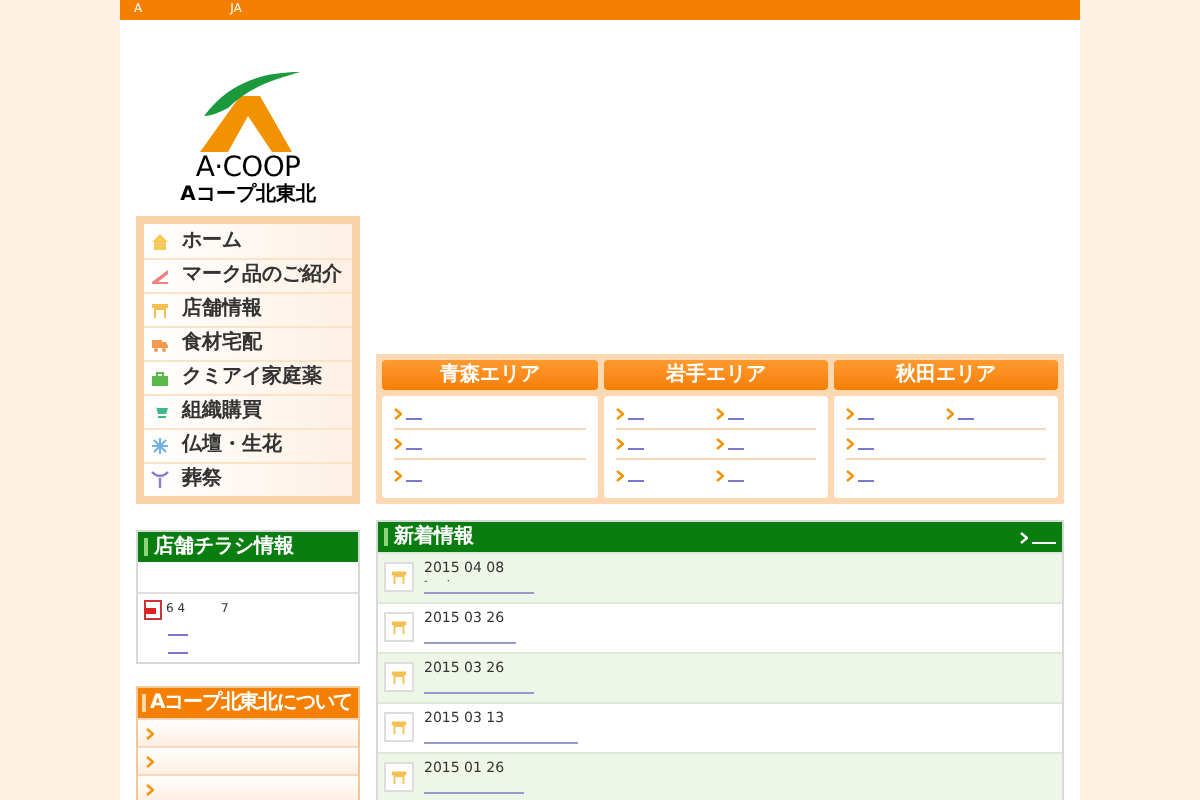 Image resolution: width=1200 pixels, height=800 pixels. What do you see at coordinates (248, 168) in the screenshot?
I see `logo-text: A·COOP` at bounding box center [248, 168].